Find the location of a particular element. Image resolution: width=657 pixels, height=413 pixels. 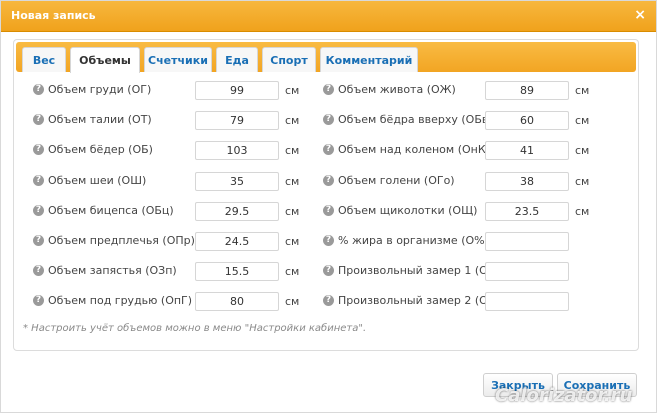

right-field-label-1: ? Объем бёдра вверху (ОБв) is located at coordinates (408, 119).